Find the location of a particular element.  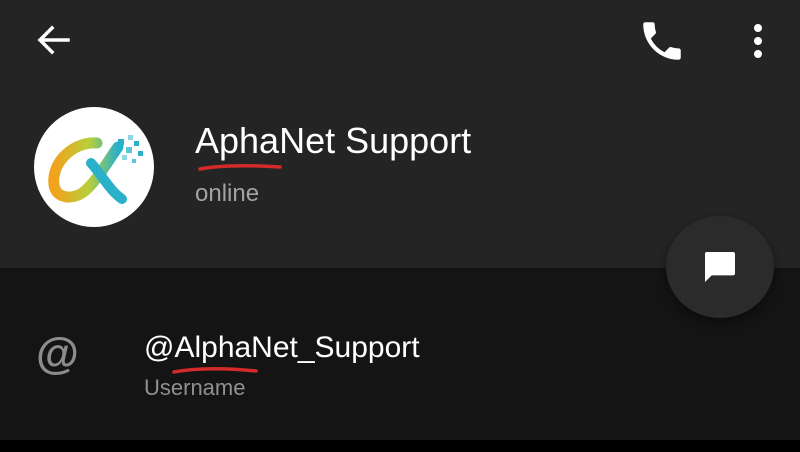

more-options-button is located at coordinates (758, 41).